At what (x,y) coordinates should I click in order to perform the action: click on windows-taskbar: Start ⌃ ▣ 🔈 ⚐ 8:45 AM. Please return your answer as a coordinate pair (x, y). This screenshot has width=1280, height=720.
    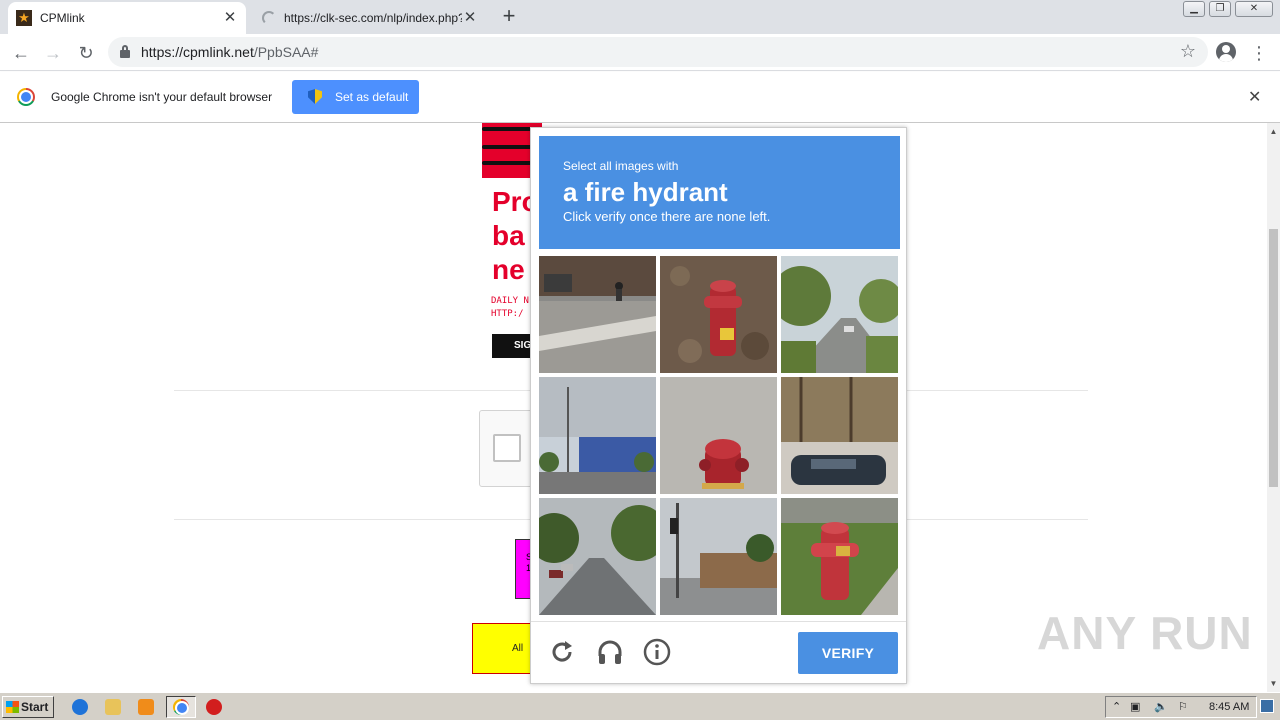
    Looking at the image, I should click on (640, 706).